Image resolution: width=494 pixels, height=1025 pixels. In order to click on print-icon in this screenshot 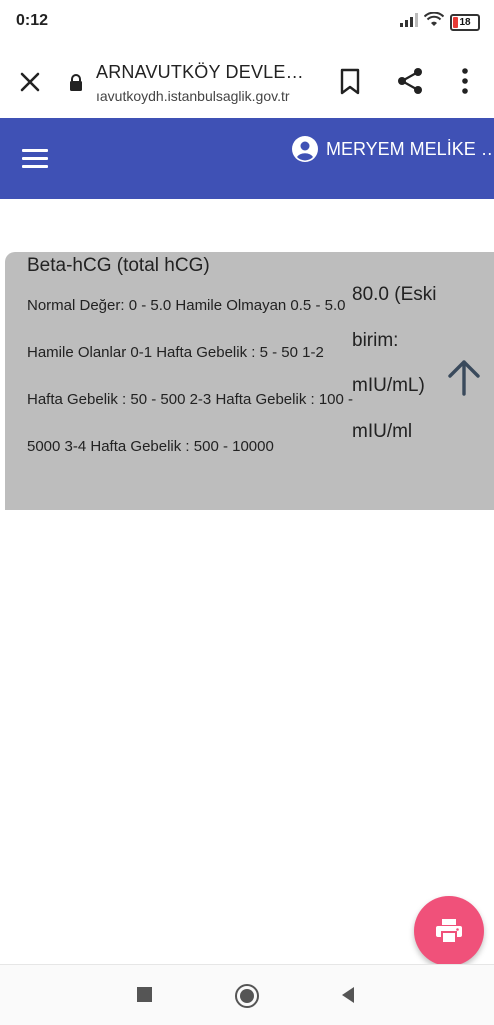, I will do `click(449, 931)`.